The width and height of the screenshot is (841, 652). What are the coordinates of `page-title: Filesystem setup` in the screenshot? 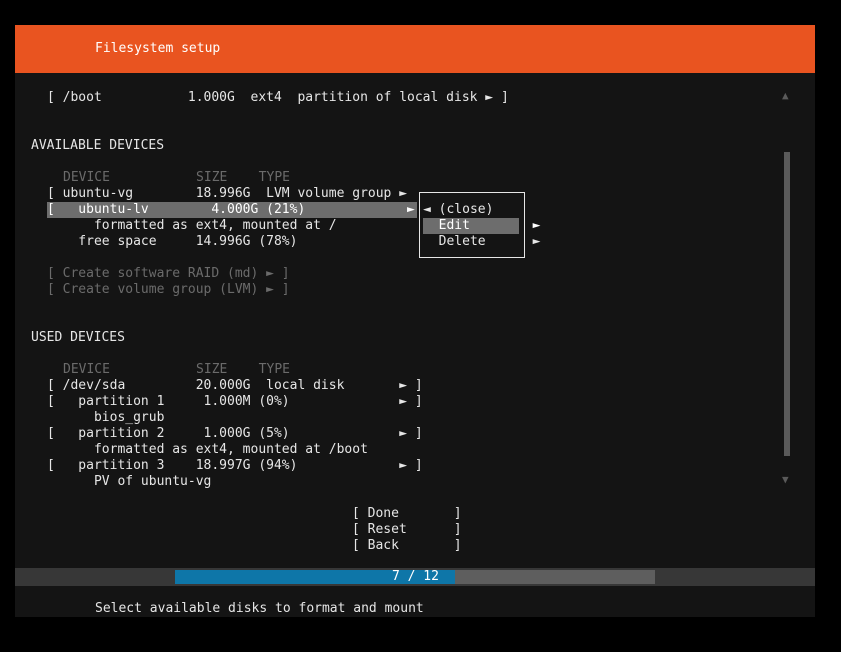 It's located at (158, 48).